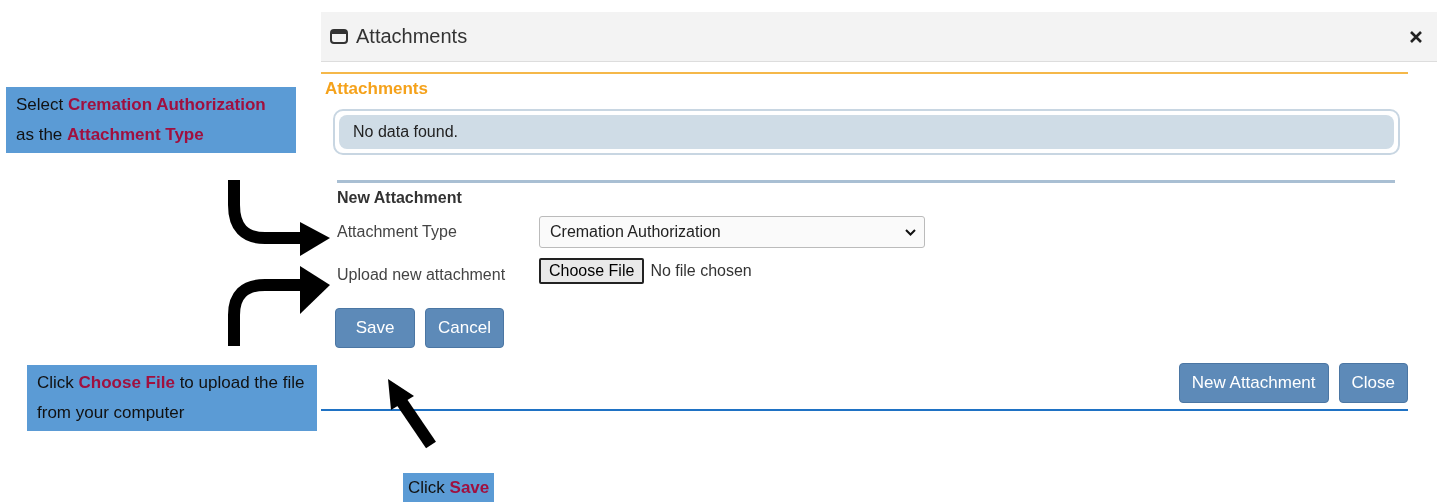 This screenshot has height=502, width=1437. I want to click on choose-file-button: Choose File, so click(592, 271).